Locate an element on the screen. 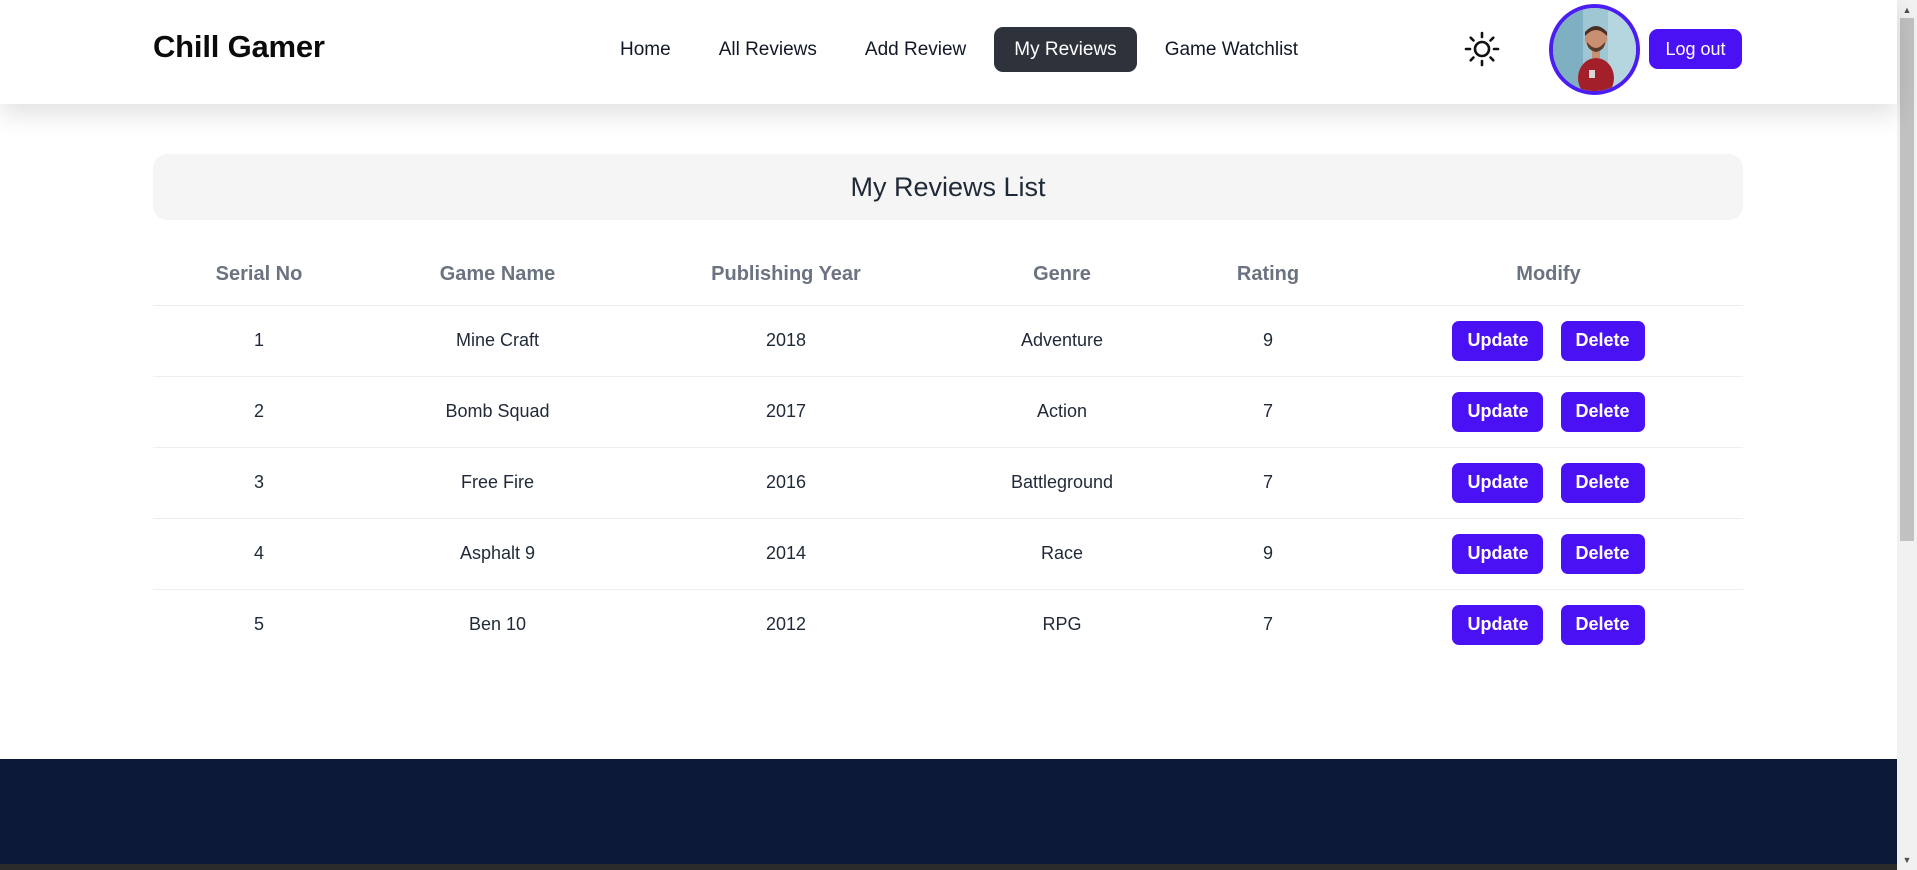 The image size is (1917, 870). cell-genre: Race is located at coordinates (1062, 554).